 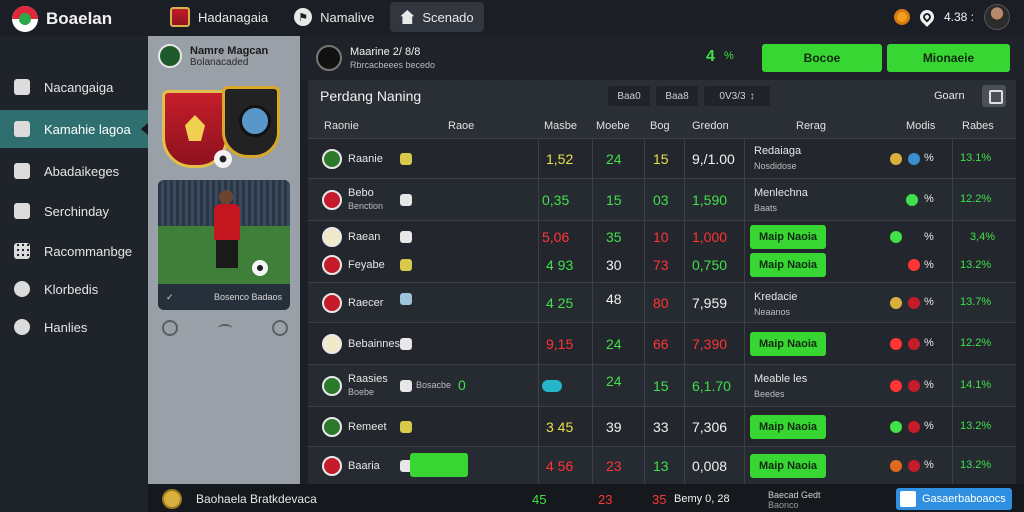 What do you see at coordinates (280, 328) in the screenshot?
I see `close-icon` at bounding box center [280, 328].